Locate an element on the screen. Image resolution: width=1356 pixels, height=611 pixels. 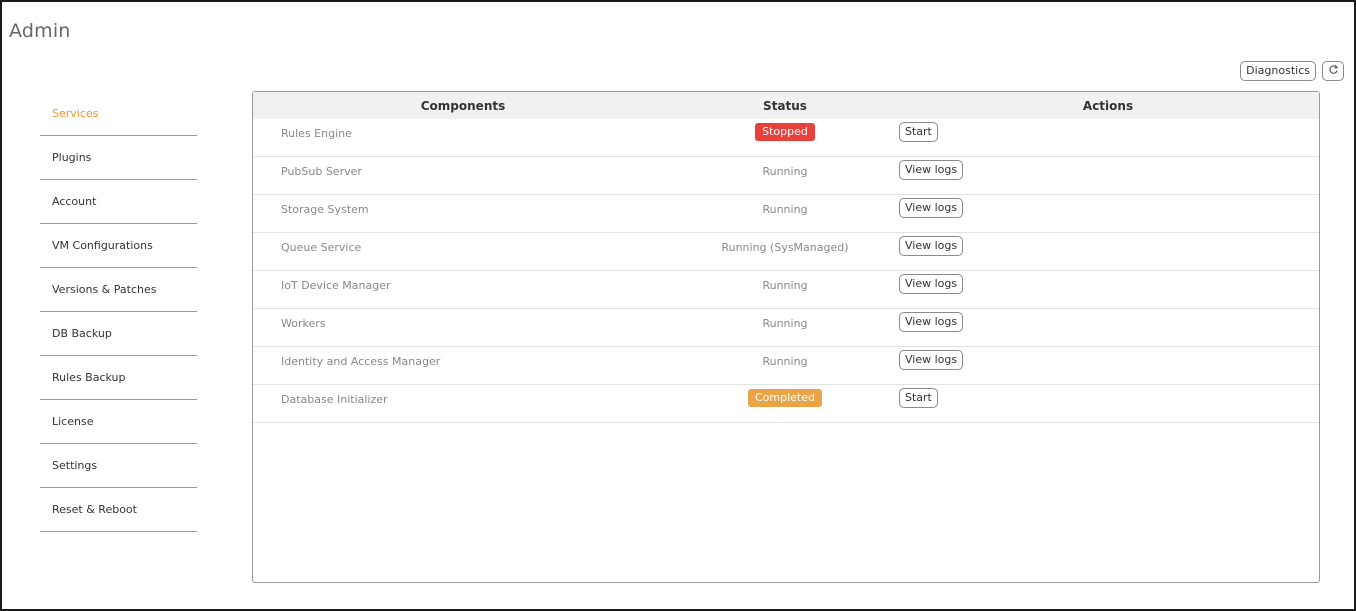
sidebar-item-label: VM Configurations is located at coordinates (102, 245).